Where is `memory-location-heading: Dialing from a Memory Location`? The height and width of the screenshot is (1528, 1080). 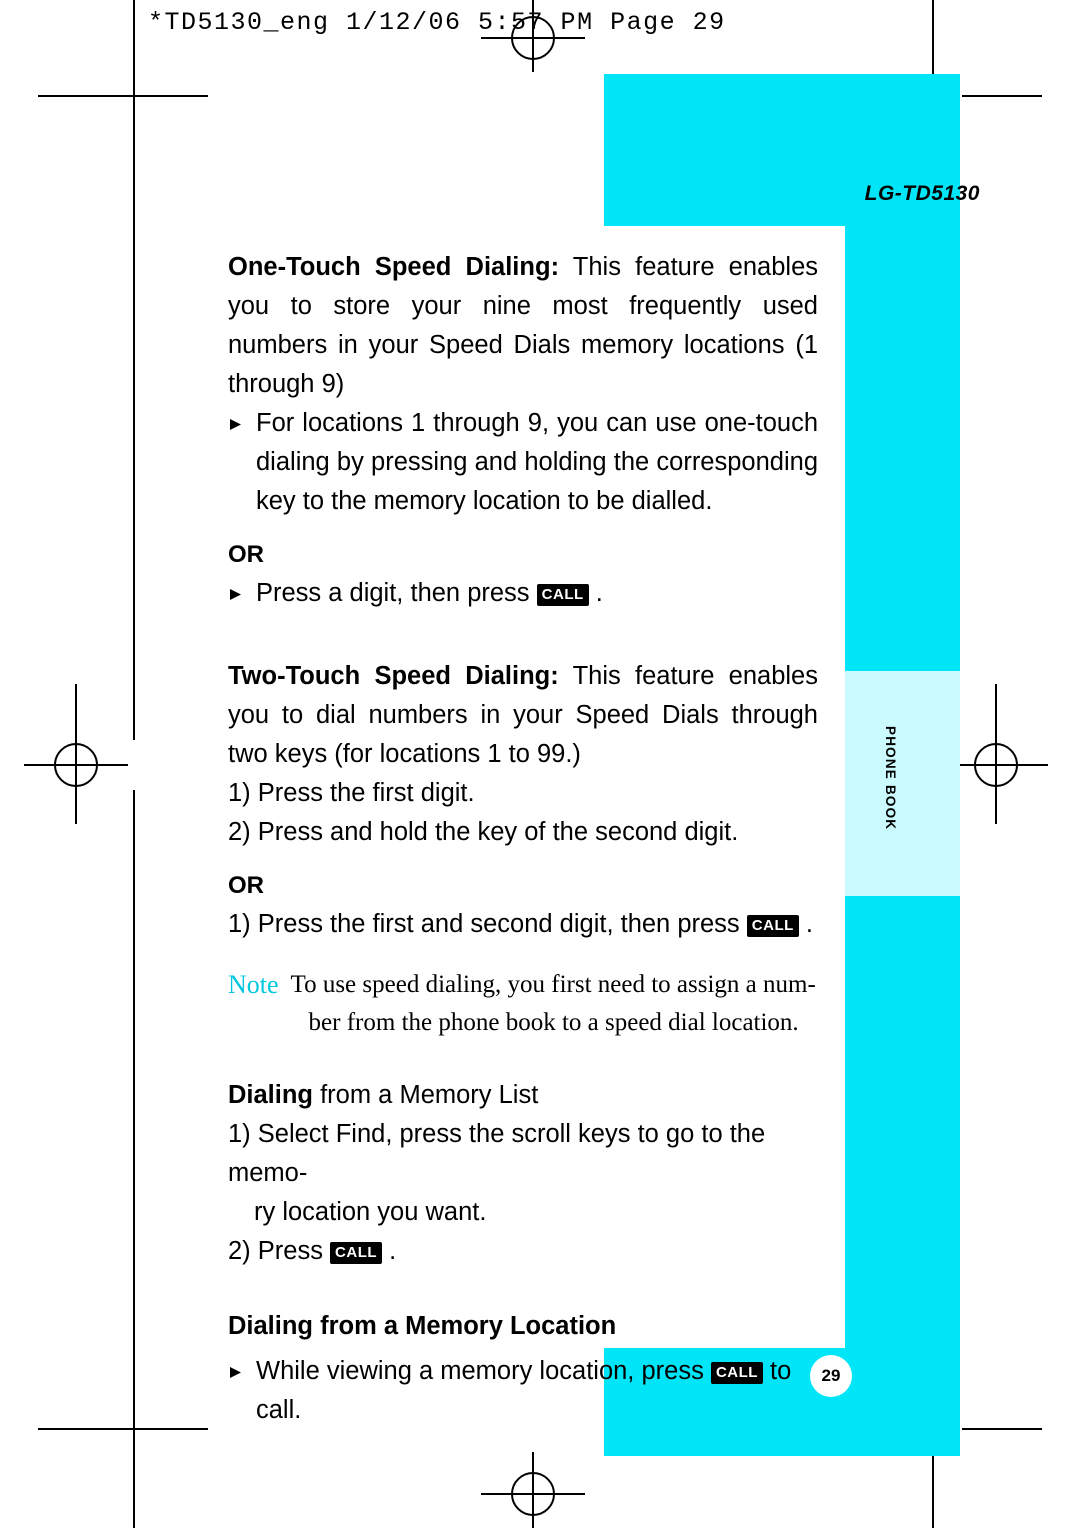 memory-location-heading: Dialing from a Memory Location is located at coordinates (422, 1326).